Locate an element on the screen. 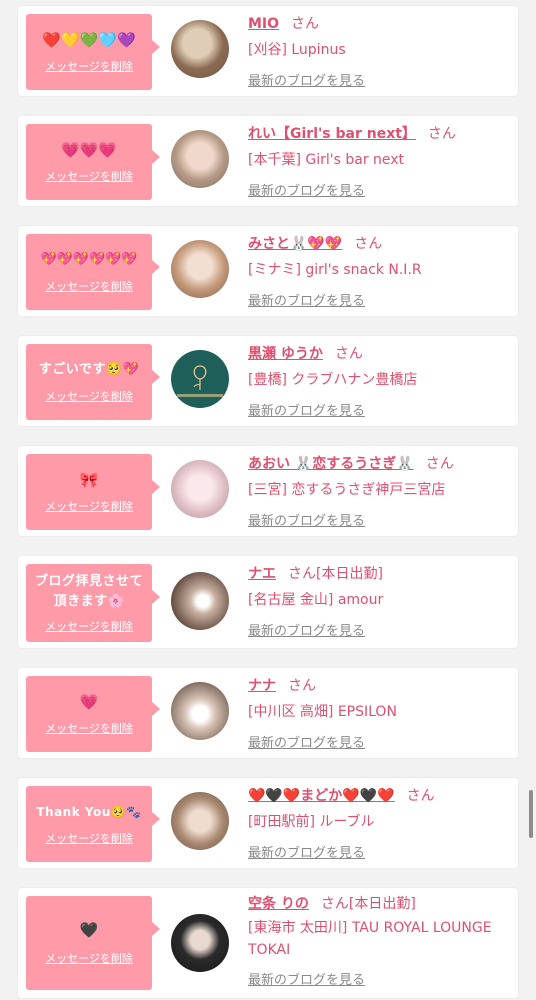 This screenshot has width=536, height=1000. user-name-link: ナナ is located at coordinates (262, 686).